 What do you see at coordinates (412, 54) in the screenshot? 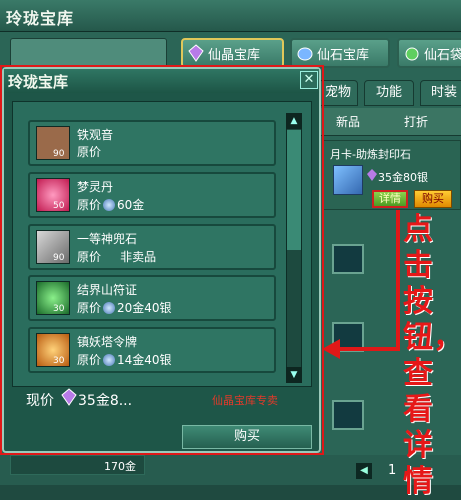
I see `bag-icon` at bounding box center [412, 54].